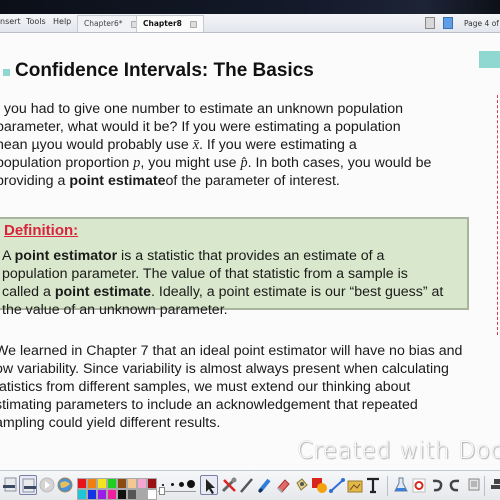  Describe the element at coordinates (10, 21) in the screenshot. I see `menu-insert: nsert` at that location.